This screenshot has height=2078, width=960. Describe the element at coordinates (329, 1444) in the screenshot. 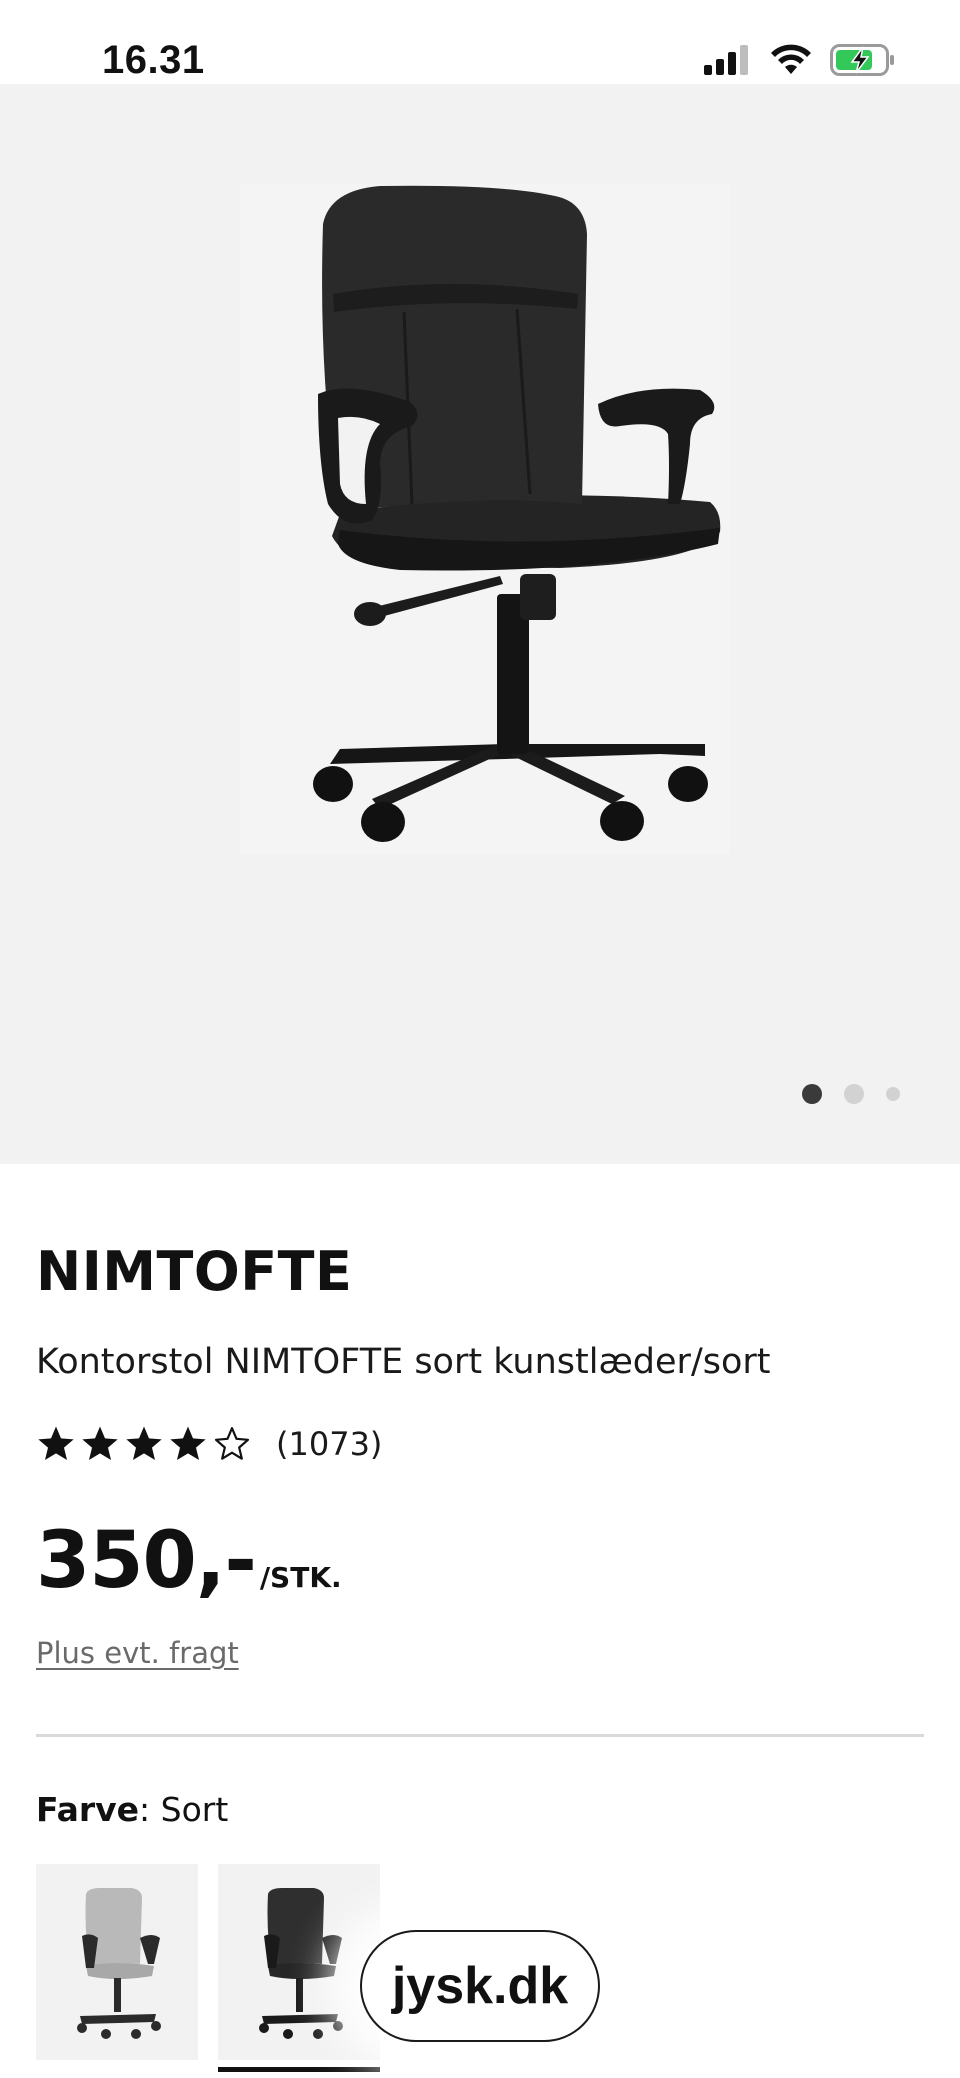

I see `review-count: (1073)` at that location.